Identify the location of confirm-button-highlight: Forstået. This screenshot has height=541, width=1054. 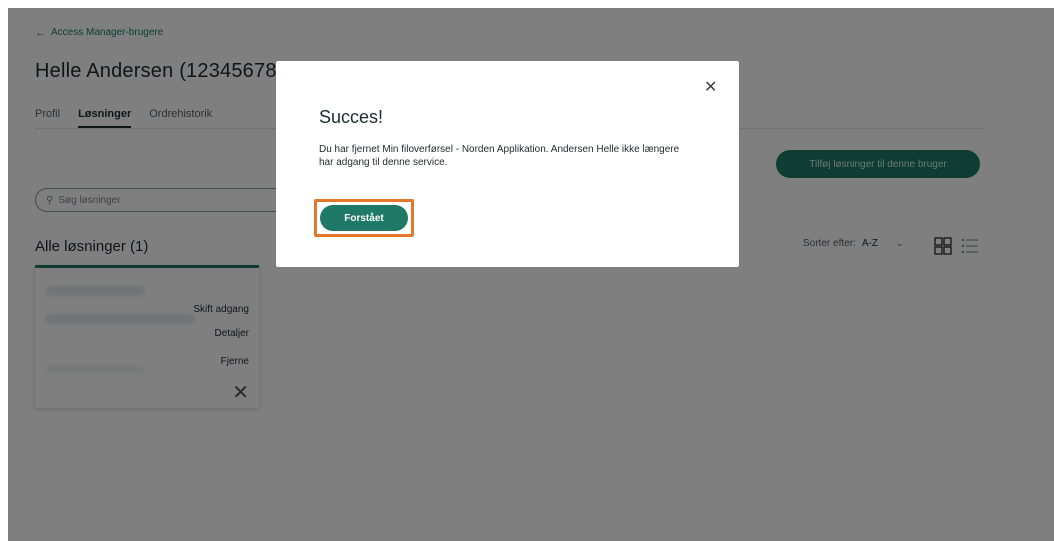
(364, 218).